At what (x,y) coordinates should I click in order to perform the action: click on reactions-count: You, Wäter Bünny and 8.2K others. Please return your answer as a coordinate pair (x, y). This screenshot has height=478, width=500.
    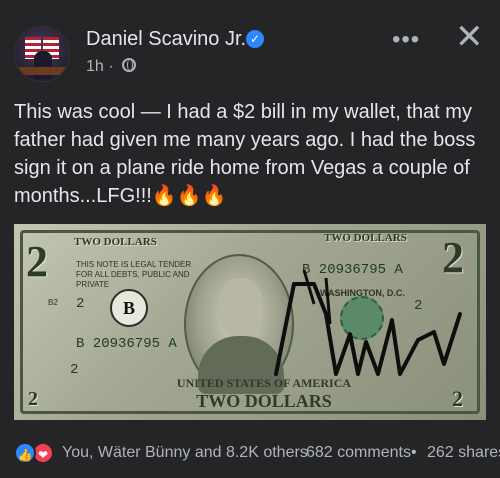
    Looking at the image, I should click on (185, 453).